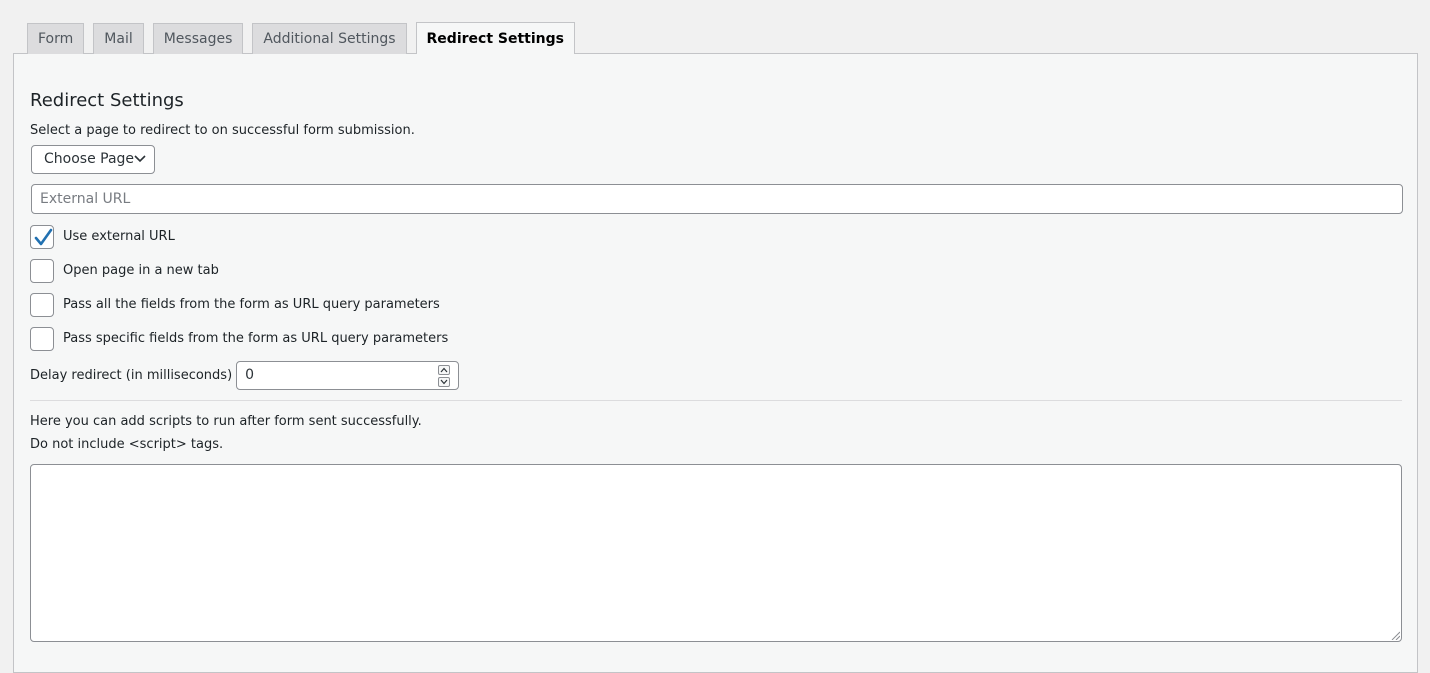 Image resolution: width=1430 pixels, height=673 pixels. What do you see at coordinates (198, 38) in the screenshot?
I see `tab-messages: Messages` at bounding box center [198, 38].